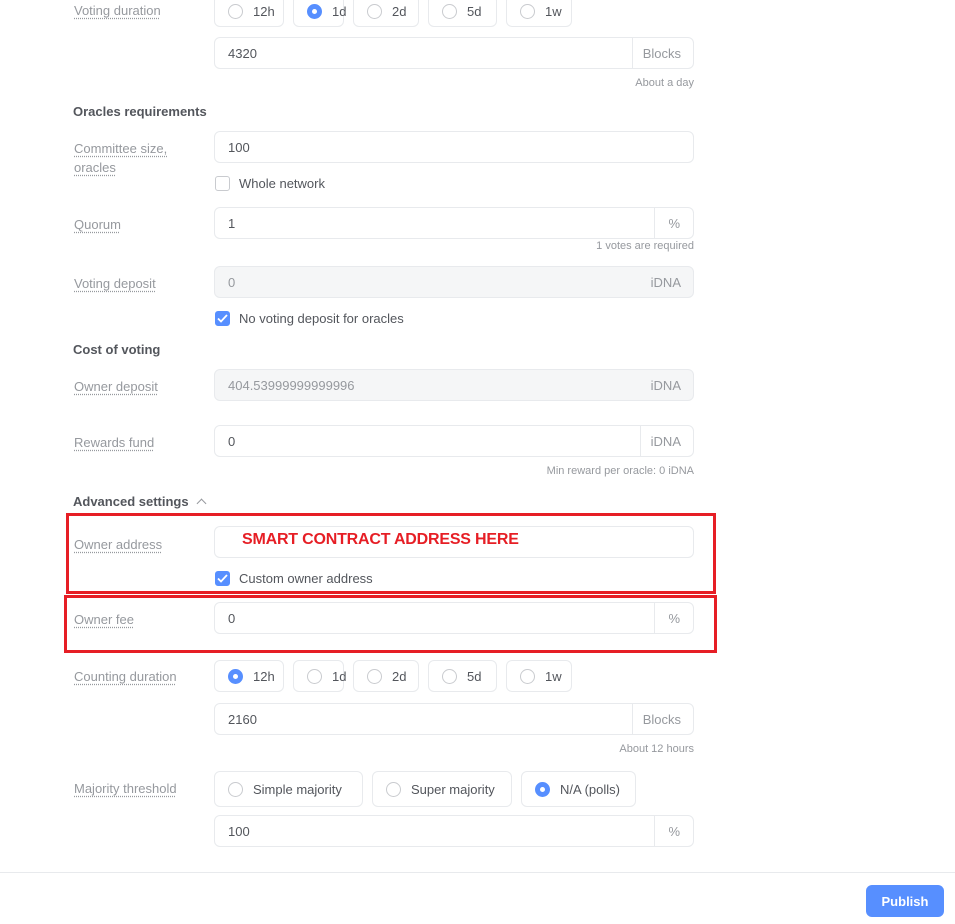 The width and height of the screenshot is (955, 924). Describe the element at coordinates (454, 441) in the screenshot. I see `rewards-fund-input: 0 iDNA` at that location.